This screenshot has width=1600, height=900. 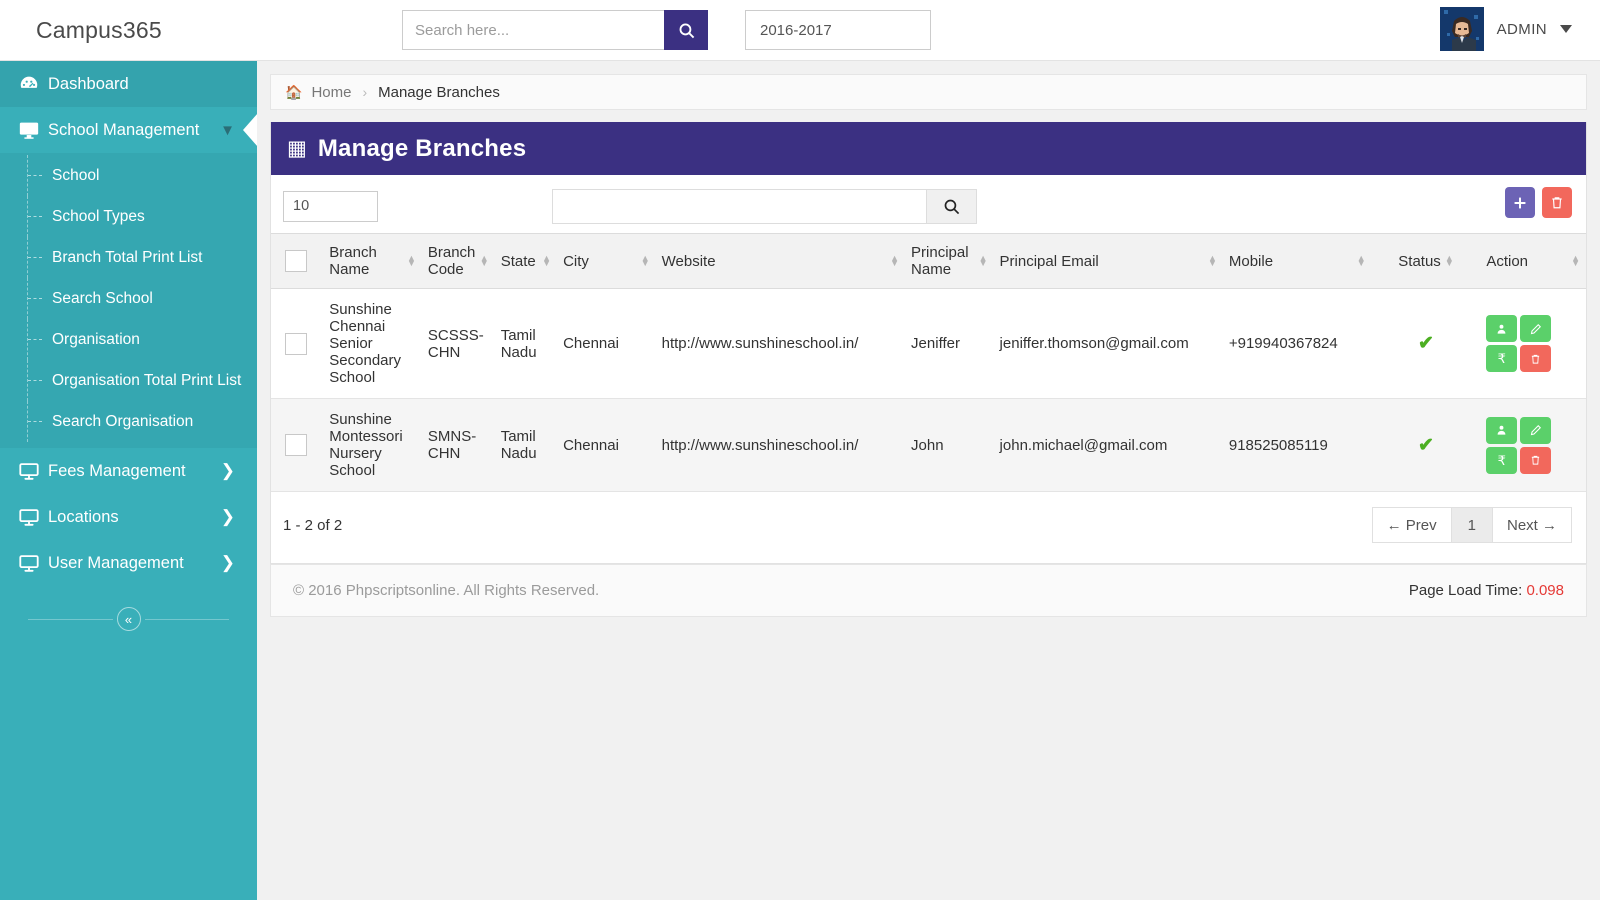 What do you see at coordinates (1465, 590) in the screenshot?
I see `page-load-time-label: Page Load Time:` at bounding box center [1465, 590].